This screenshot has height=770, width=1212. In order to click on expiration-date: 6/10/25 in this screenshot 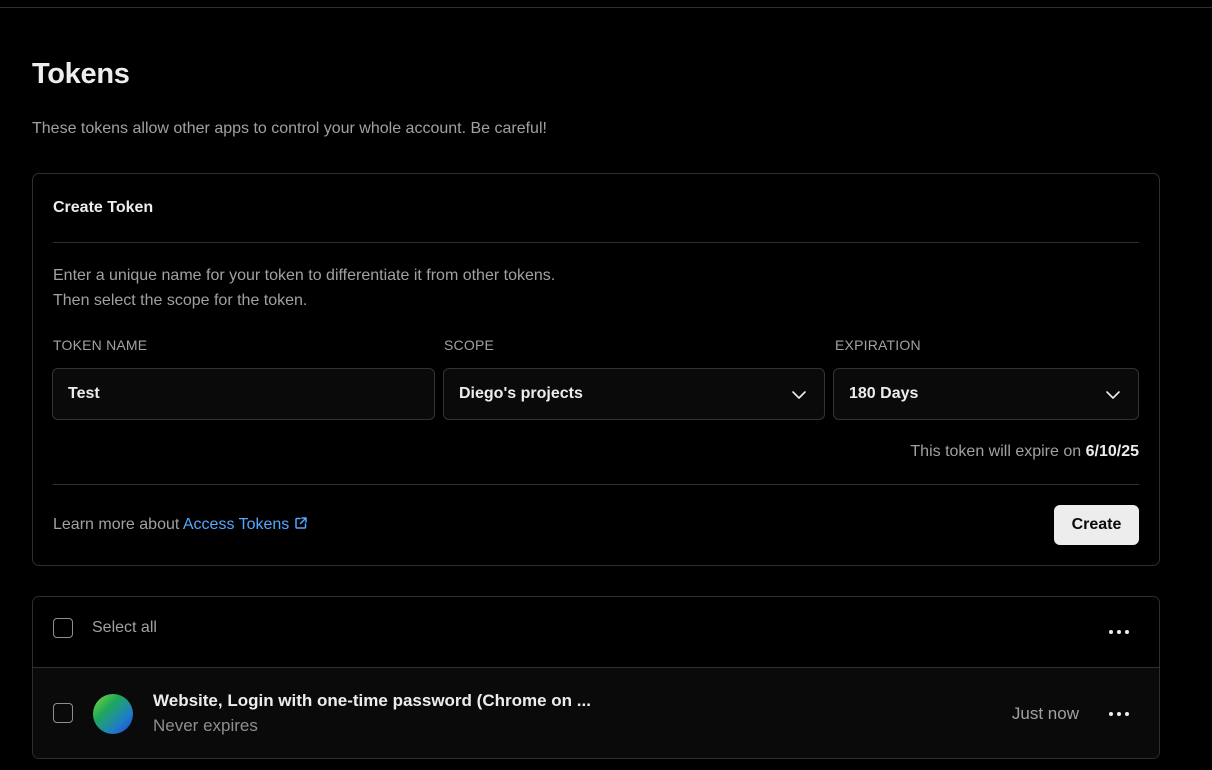, I will do `click(1112, 451)`.